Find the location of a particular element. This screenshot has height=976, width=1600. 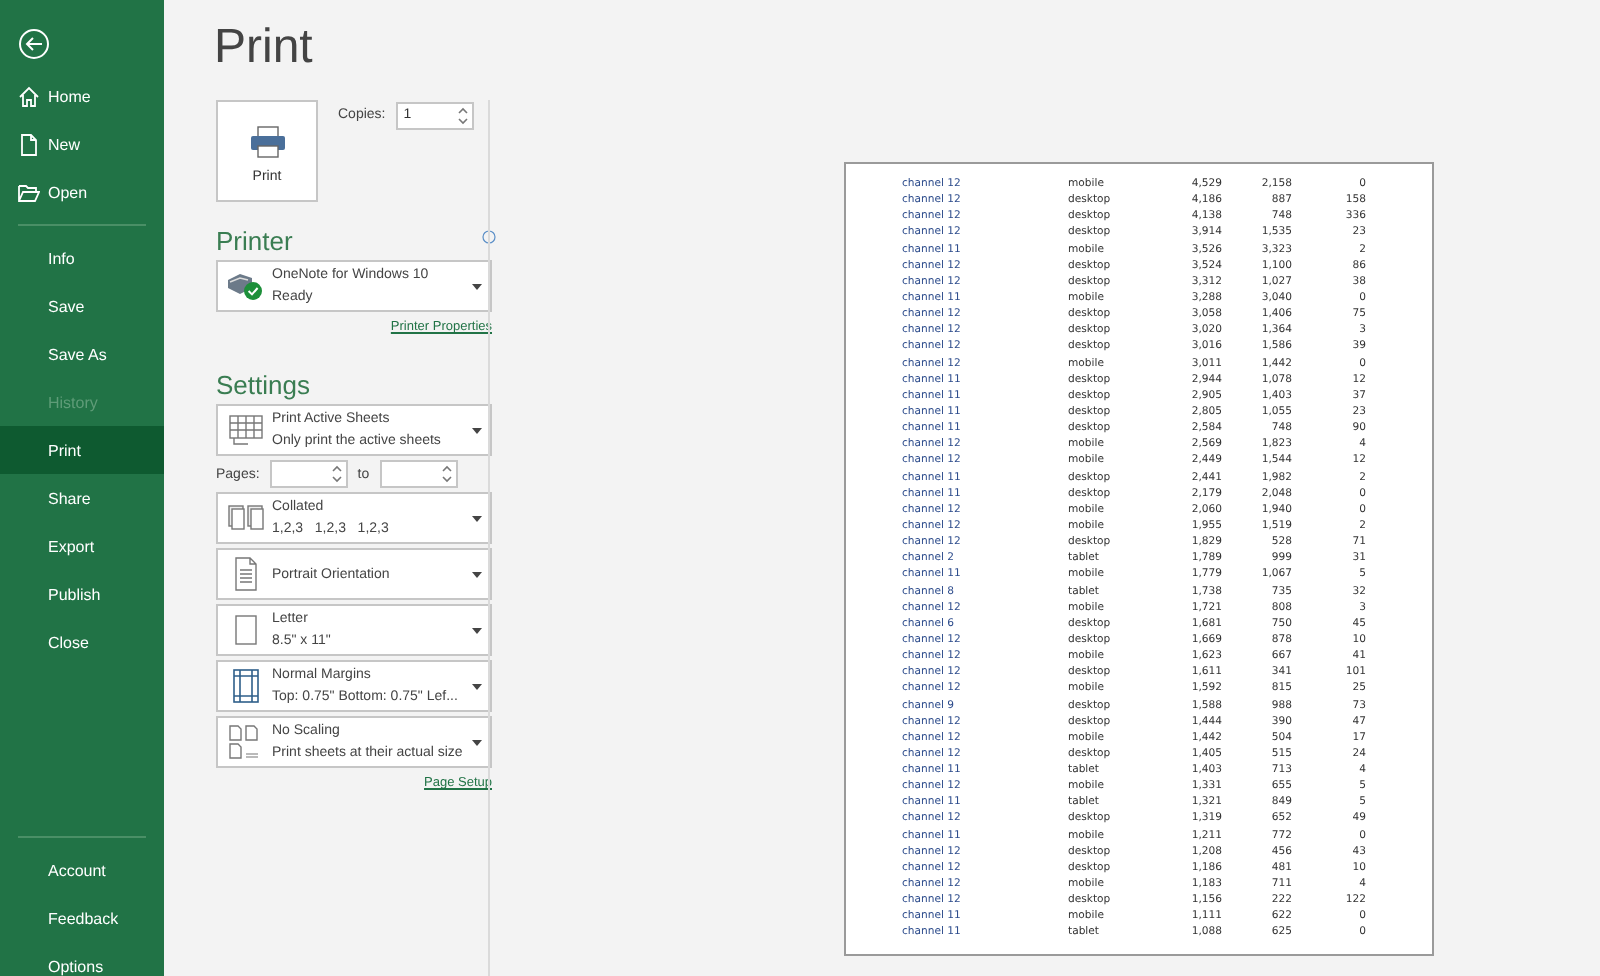

sidebar-item: Open is located at coordinates (82, 192).